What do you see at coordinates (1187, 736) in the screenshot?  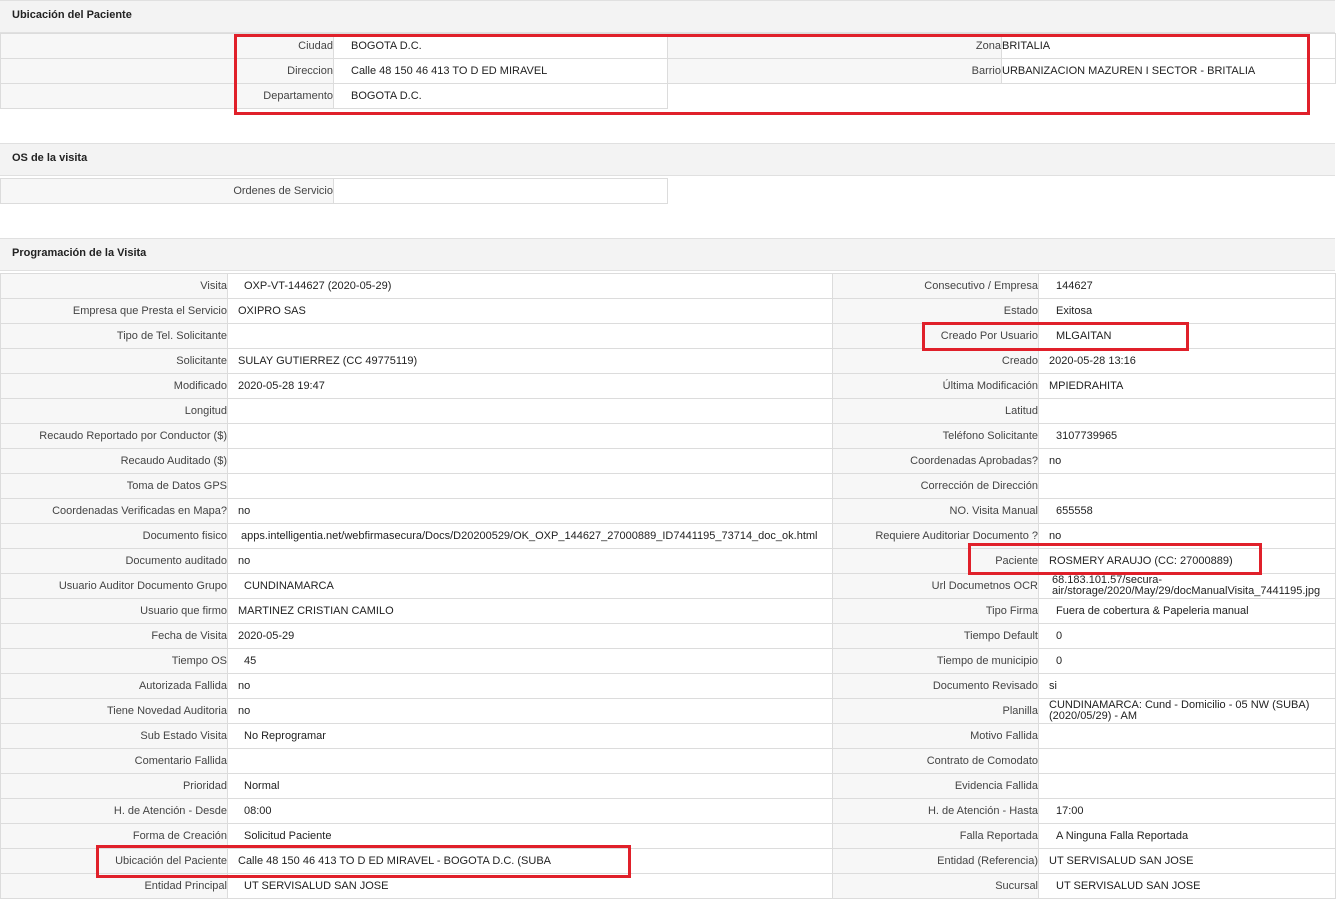 I see `motivo-fallida-value` at bounding box center [1187, 736].